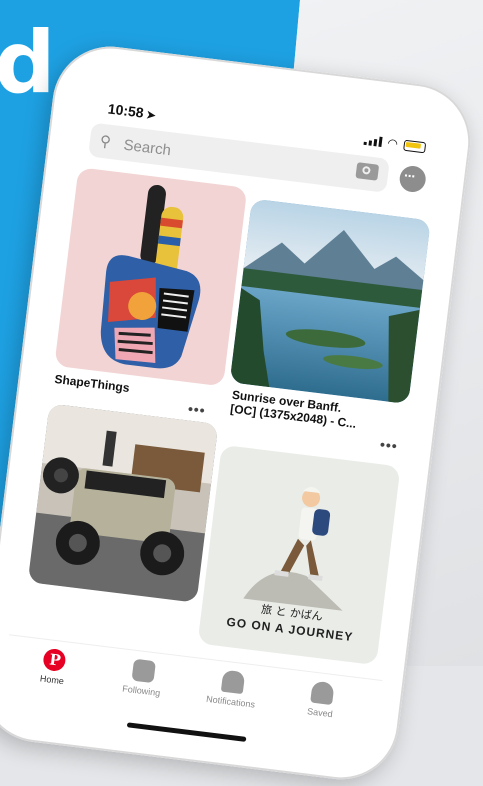 The image size is (483, 786). I want to click on location-arrow-icon: ➤, so click(151, 116).